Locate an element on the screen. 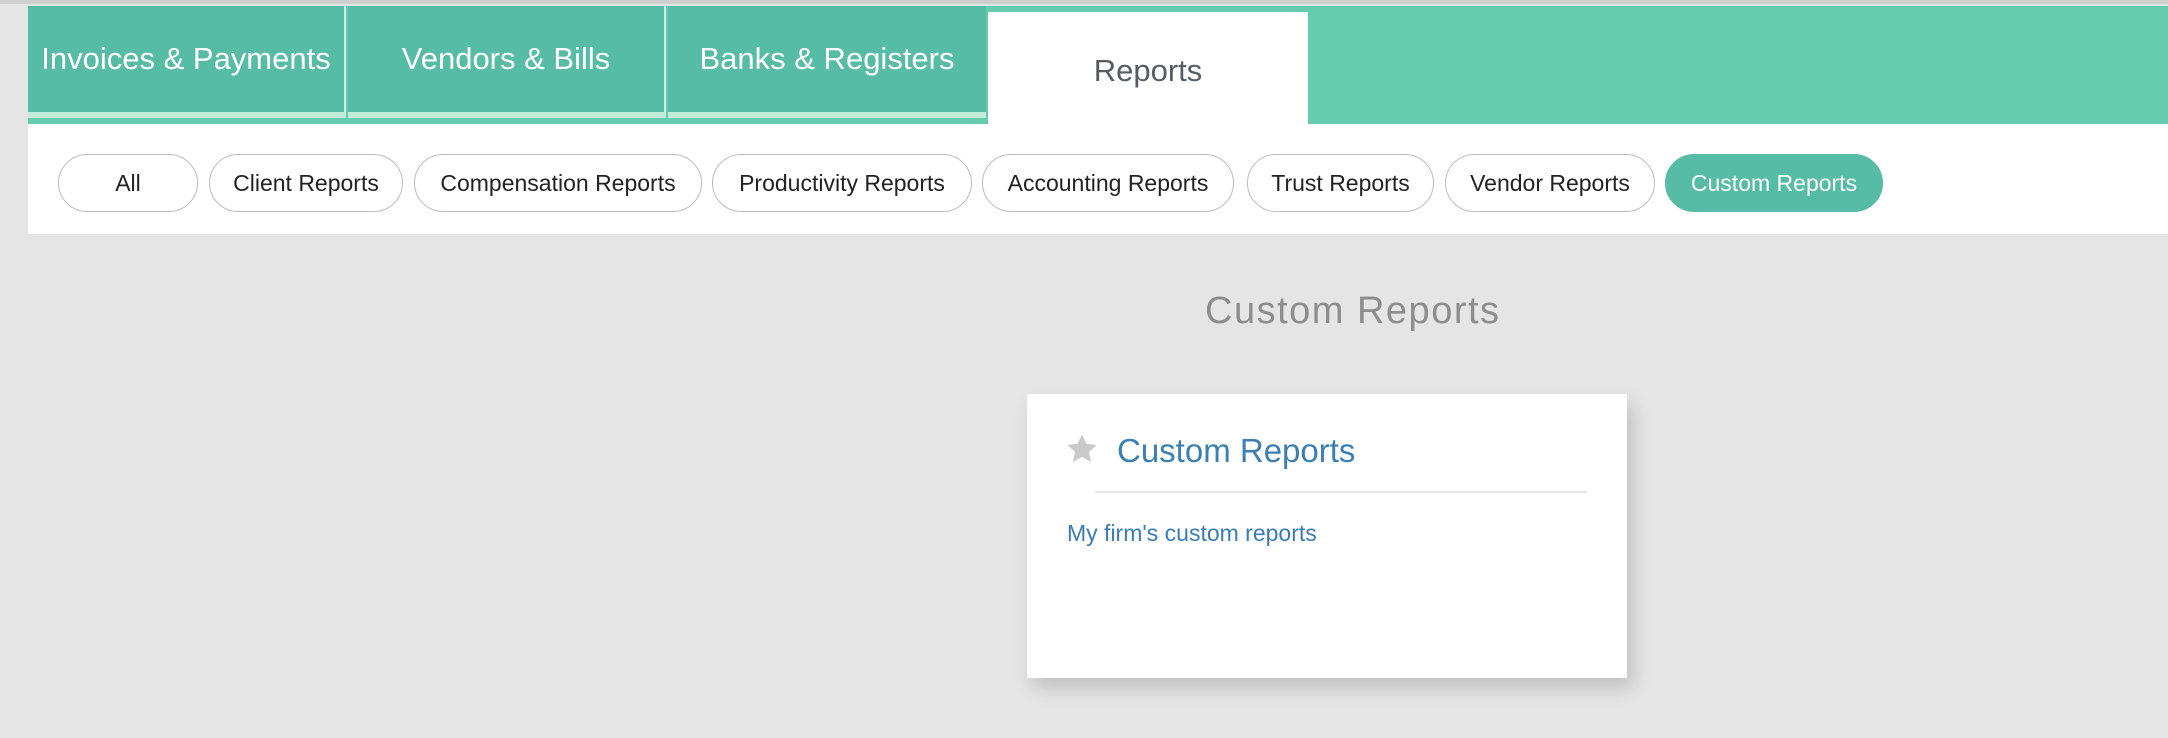  filter-compensation-reports: Compensation Reports is located at coordinates (558, 183).